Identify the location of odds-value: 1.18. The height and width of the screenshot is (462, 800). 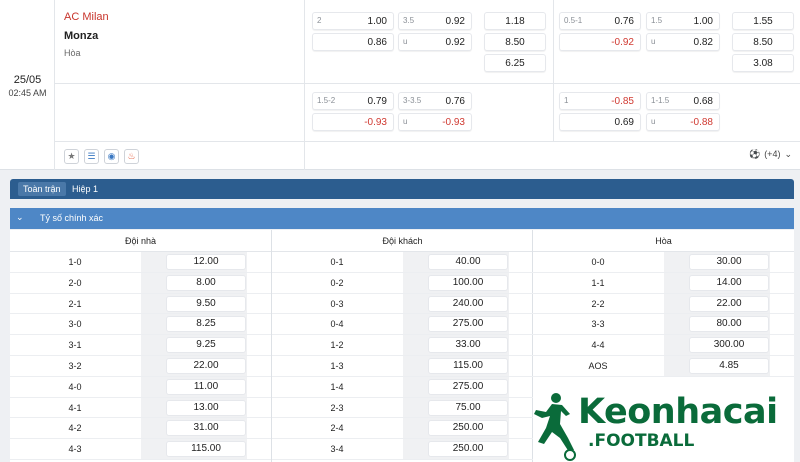
(515, 21).